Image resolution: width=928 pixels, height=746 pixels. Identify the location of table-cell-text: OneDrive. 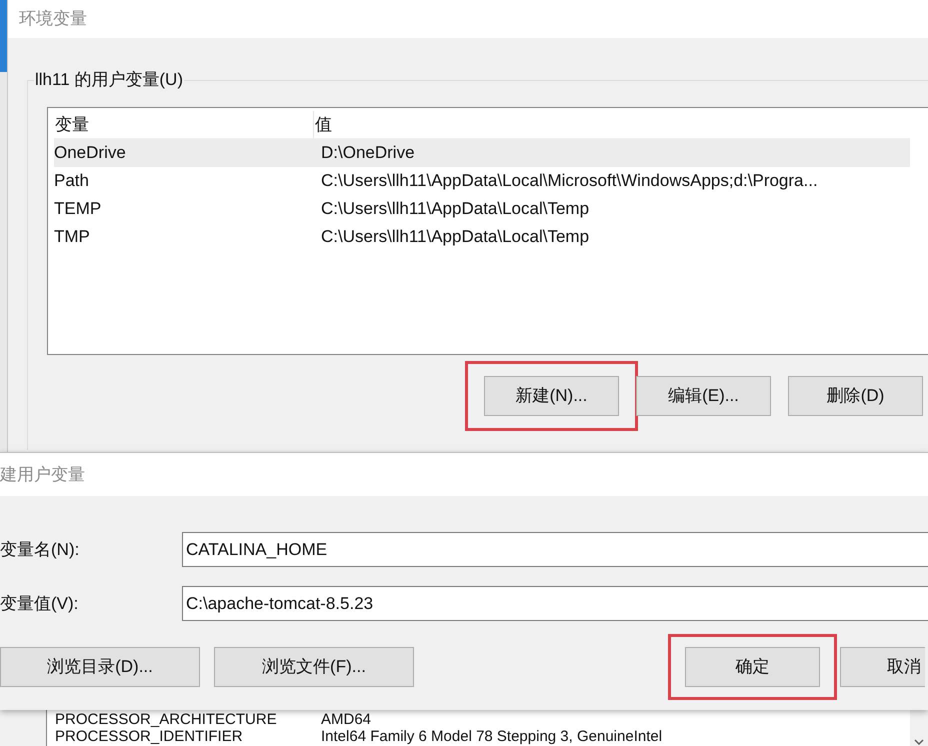
(90, 153).